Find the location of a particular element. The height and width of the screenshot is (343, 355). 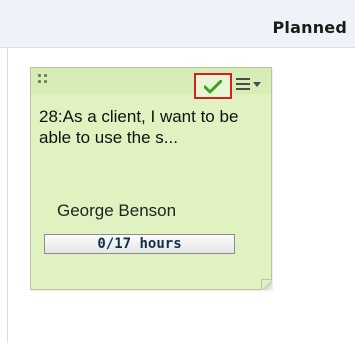

mark-done-button is located at coordinates (213, 86).